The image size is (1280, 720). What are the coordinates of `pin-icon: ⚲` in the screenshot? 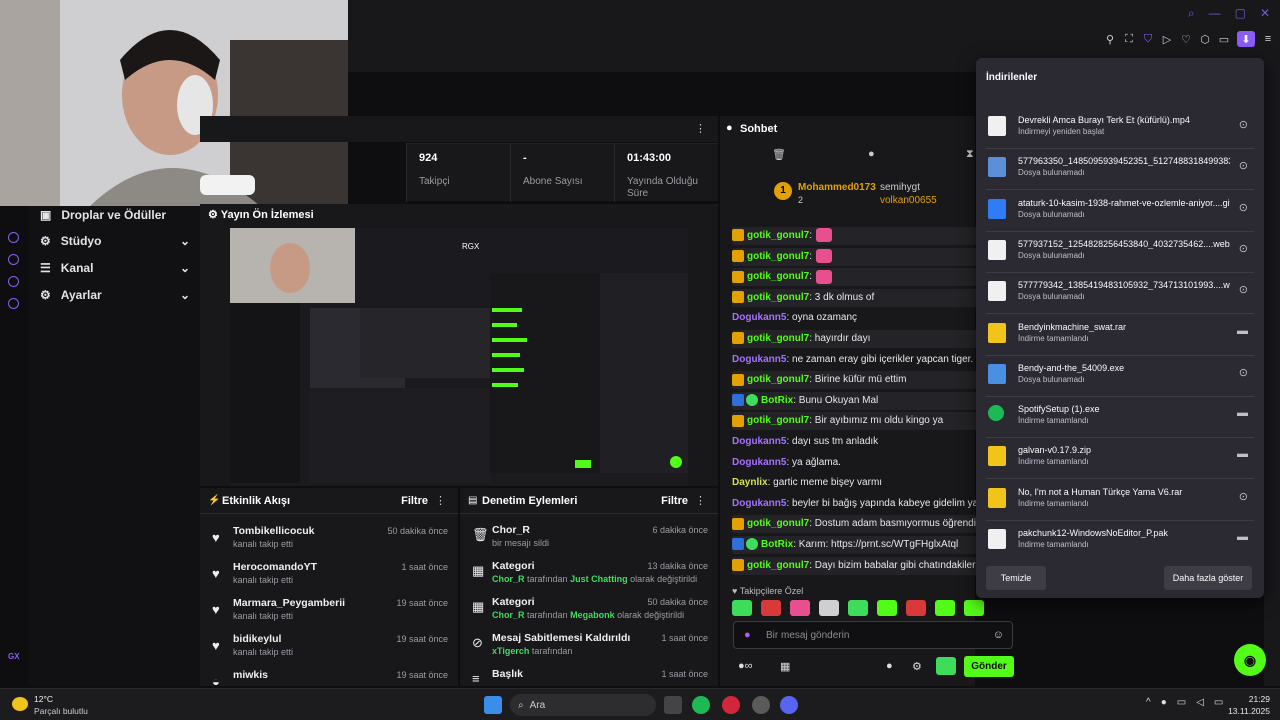 It's located at (1110, 39).